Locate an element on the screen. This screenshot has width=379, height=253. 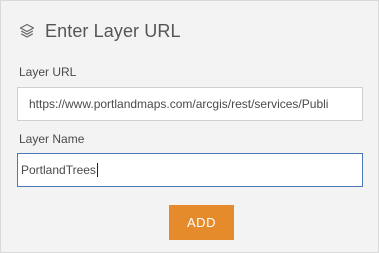
layer-name-input: PortlandTrees is located at coordinates (190, 170).